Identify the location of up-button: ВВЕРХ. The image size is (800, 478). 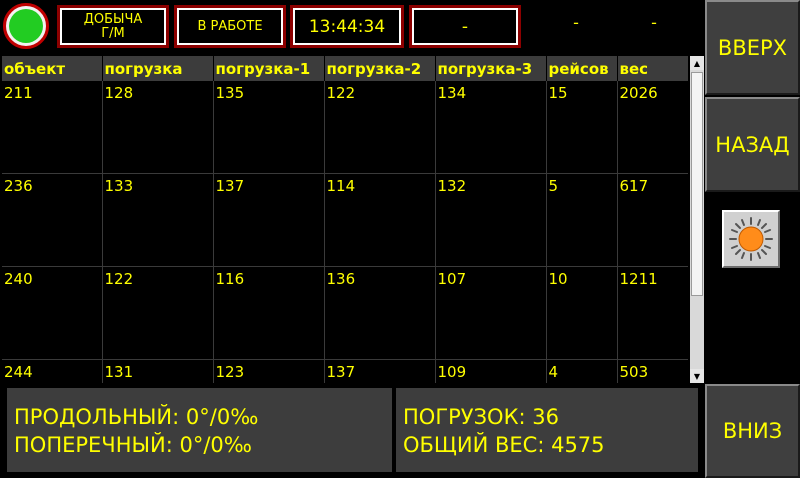
(752, 47).